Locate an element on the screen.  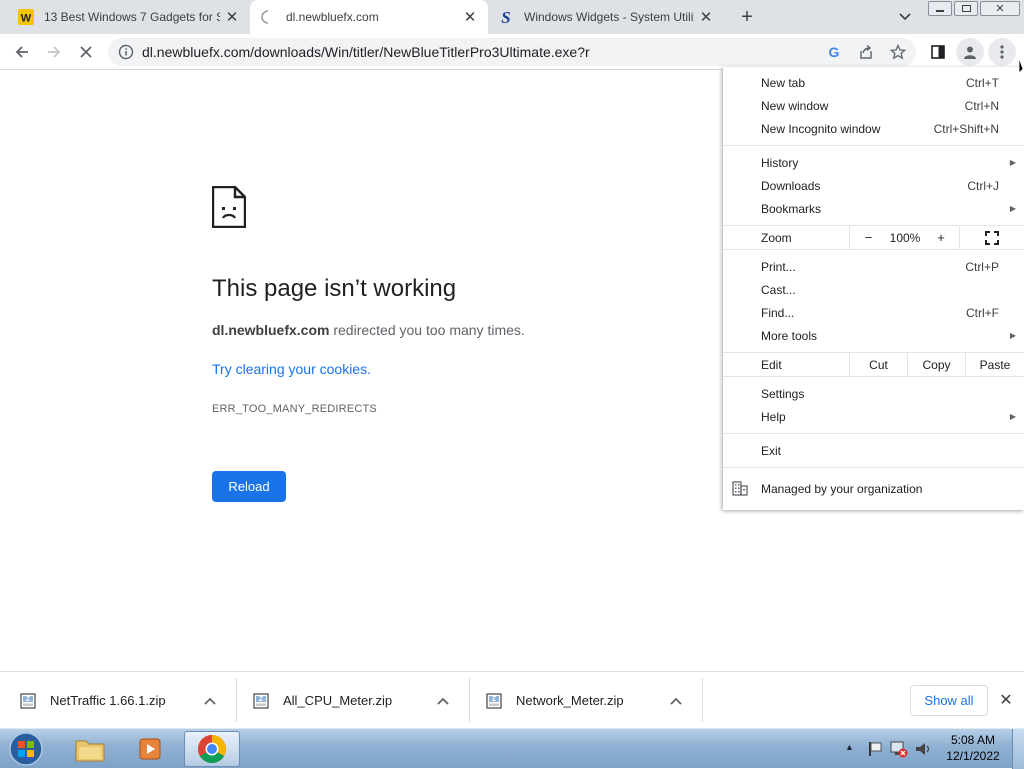
download-filename: NetTraffic 1.66.1.zip is located at coordinates (108, 700).